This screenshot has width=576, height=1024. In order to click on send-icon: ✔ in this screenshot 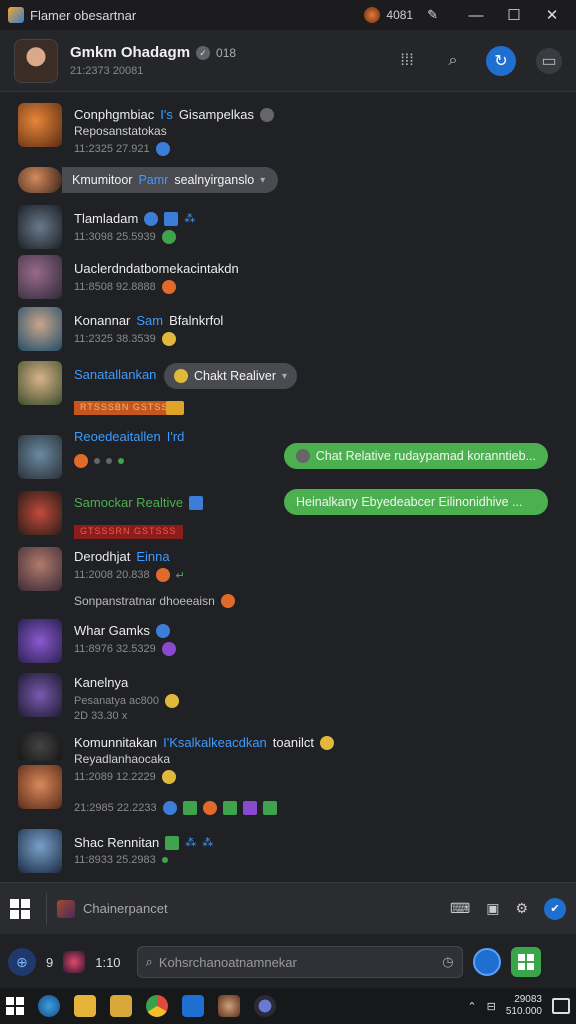, I will do `click(555, 908)`.